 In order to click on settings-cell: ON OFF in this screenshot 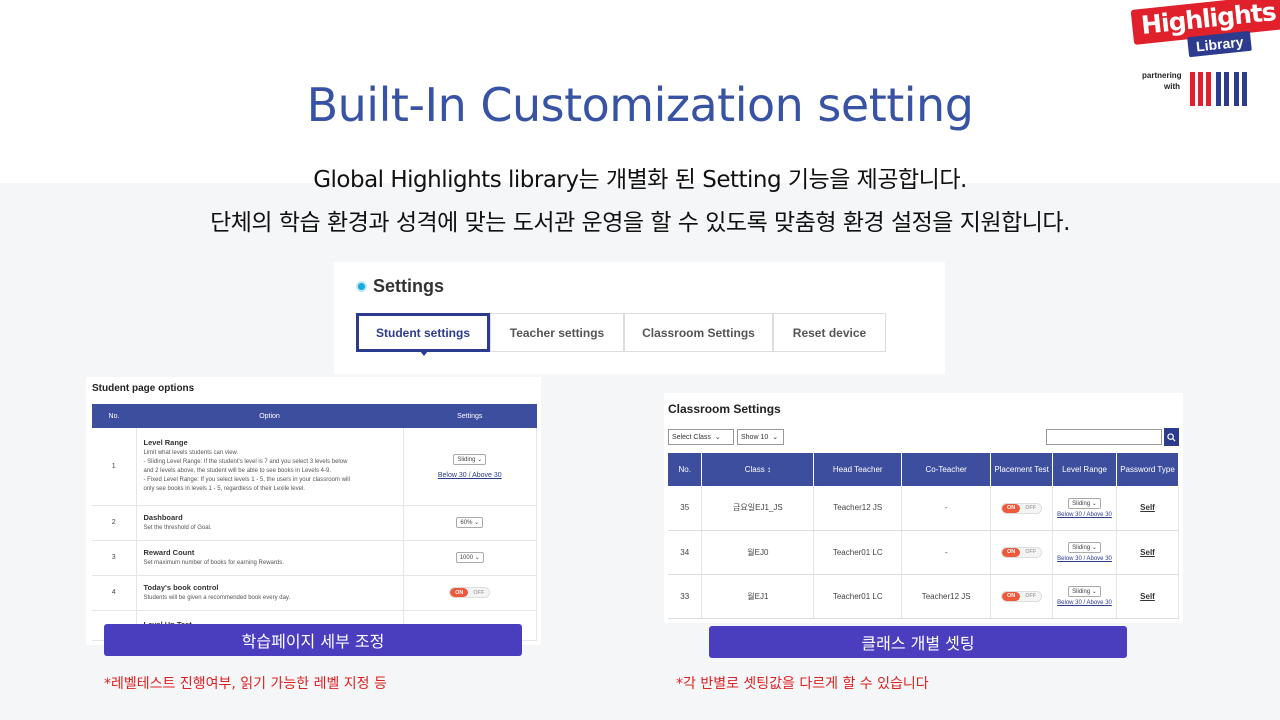, I will do `click(470, 593)`.